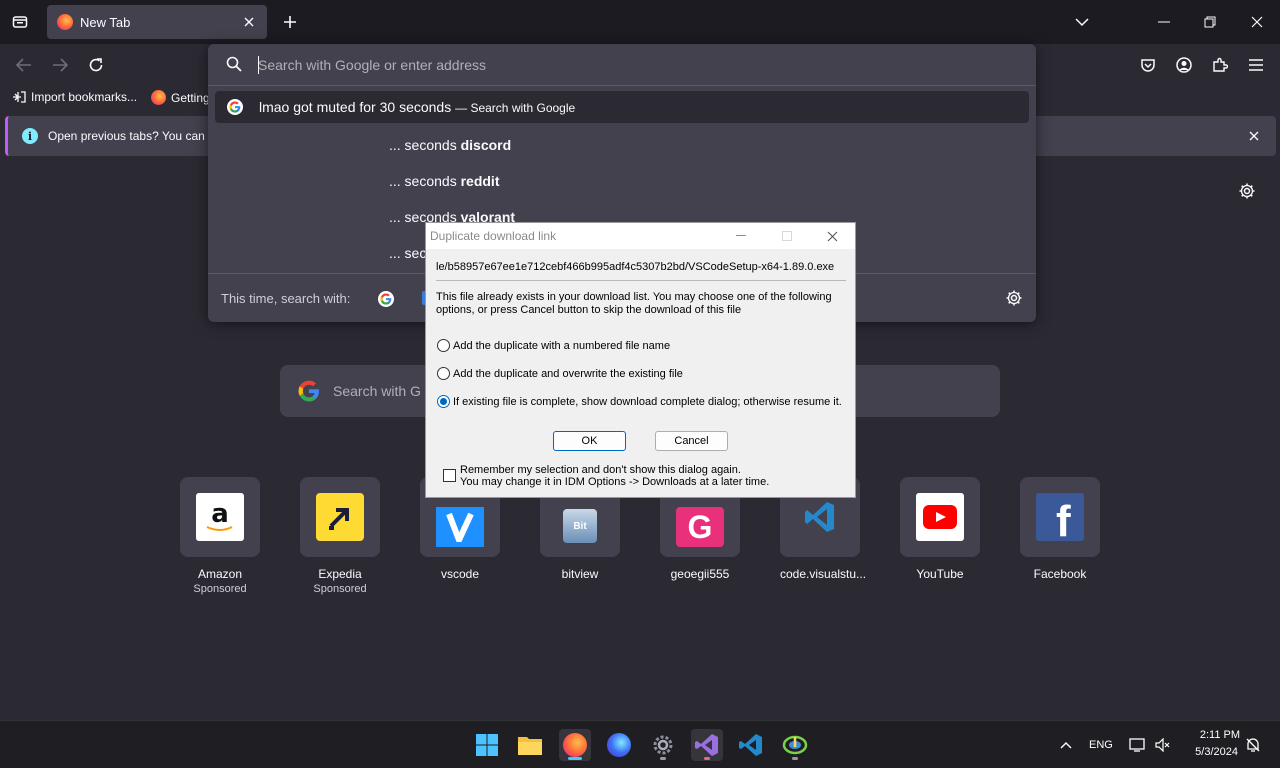 The image size is (1280, 768). I want to click on import-icon, so click(19, 97).